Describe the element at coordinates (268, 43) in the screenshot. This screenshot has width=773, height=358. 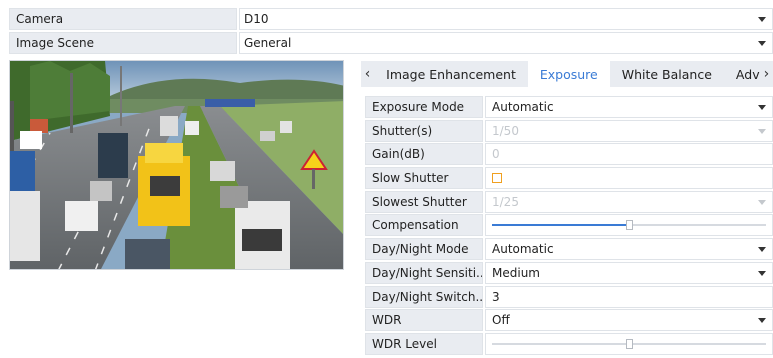
I see `image-scene-value: General` at that location.